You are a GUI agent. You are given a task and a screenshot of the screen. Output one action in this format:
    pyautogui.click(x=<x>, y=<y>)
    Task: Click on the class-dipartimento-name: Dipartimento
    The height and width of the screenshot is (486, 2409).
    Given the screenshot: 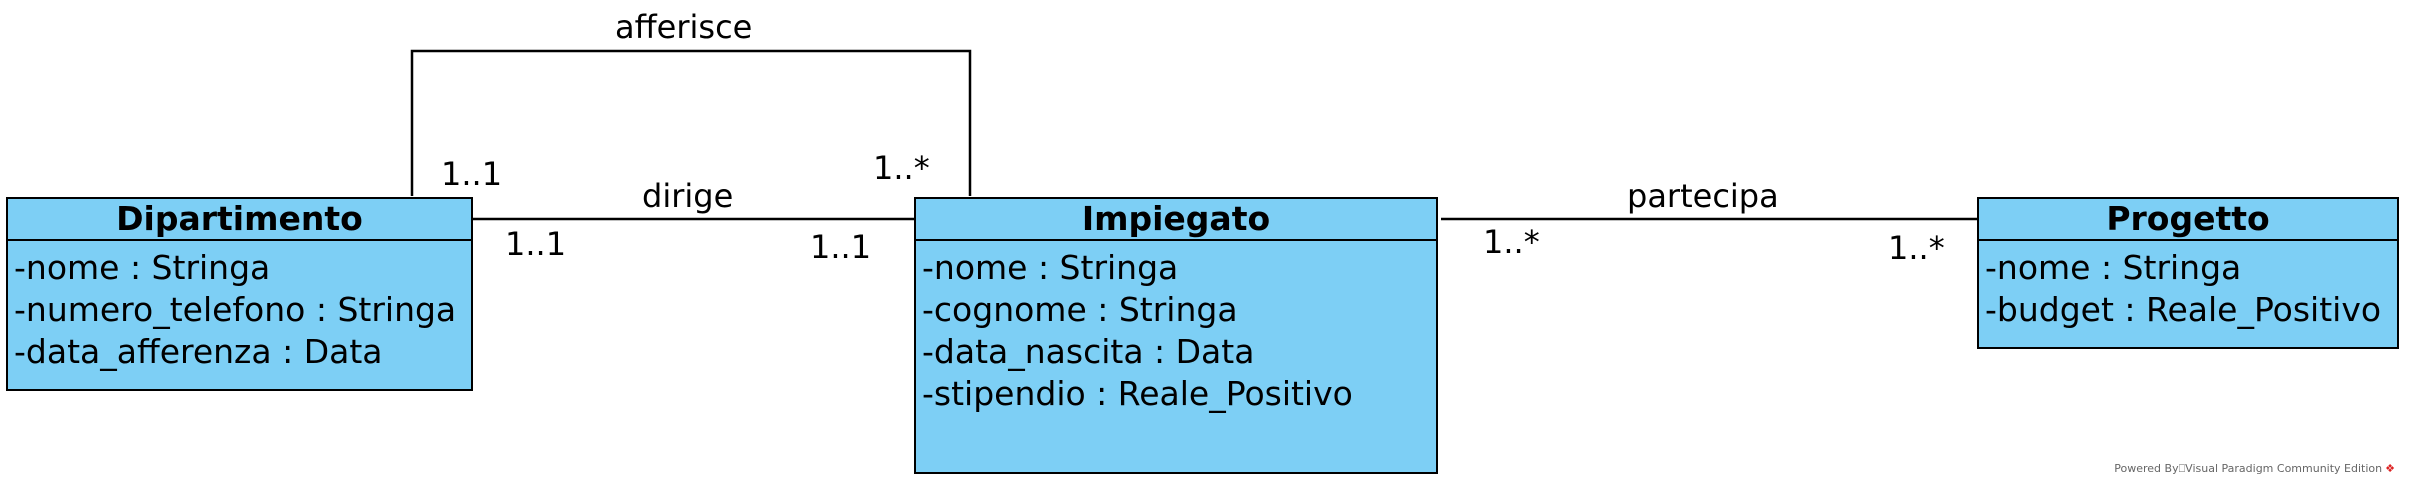 What is the action you would take?
    pyautogui.click(x=239, y=220)
    